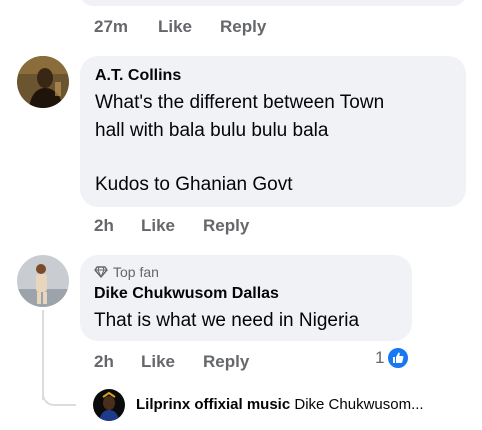  Describe the element at coordinates (380, 357) in the screenshot. I see `reaction-count: 1` at that location.